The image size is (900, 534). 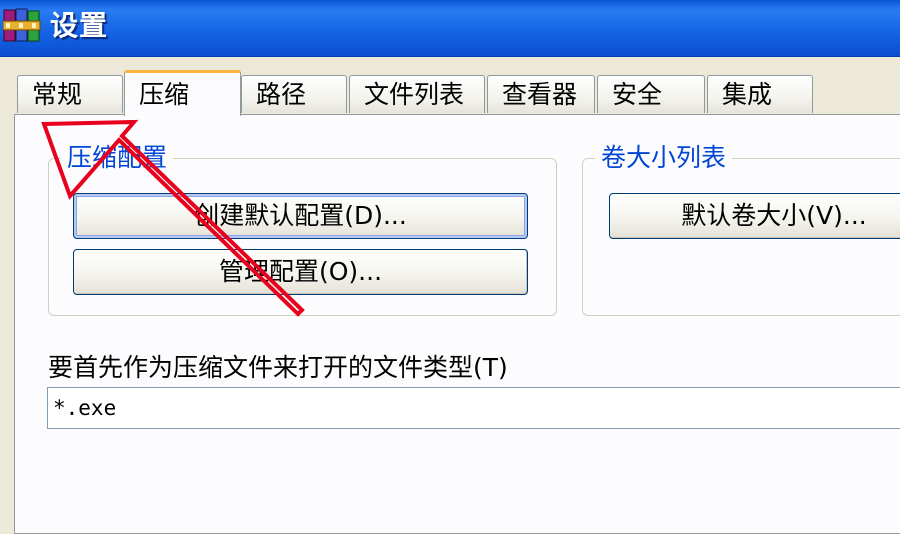 What do you see at coordinates (473, 408) in the screenshot?
I see `archive-file-types-input: *.exe` at bounding box center [473, 408].